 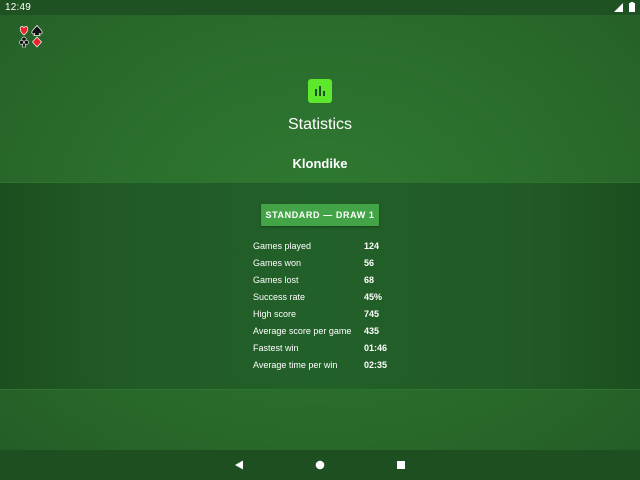 What do you see at coordinates (369, 280) in the screenshot?
I see `stat-value: 68` at bounding box center [369, 280].